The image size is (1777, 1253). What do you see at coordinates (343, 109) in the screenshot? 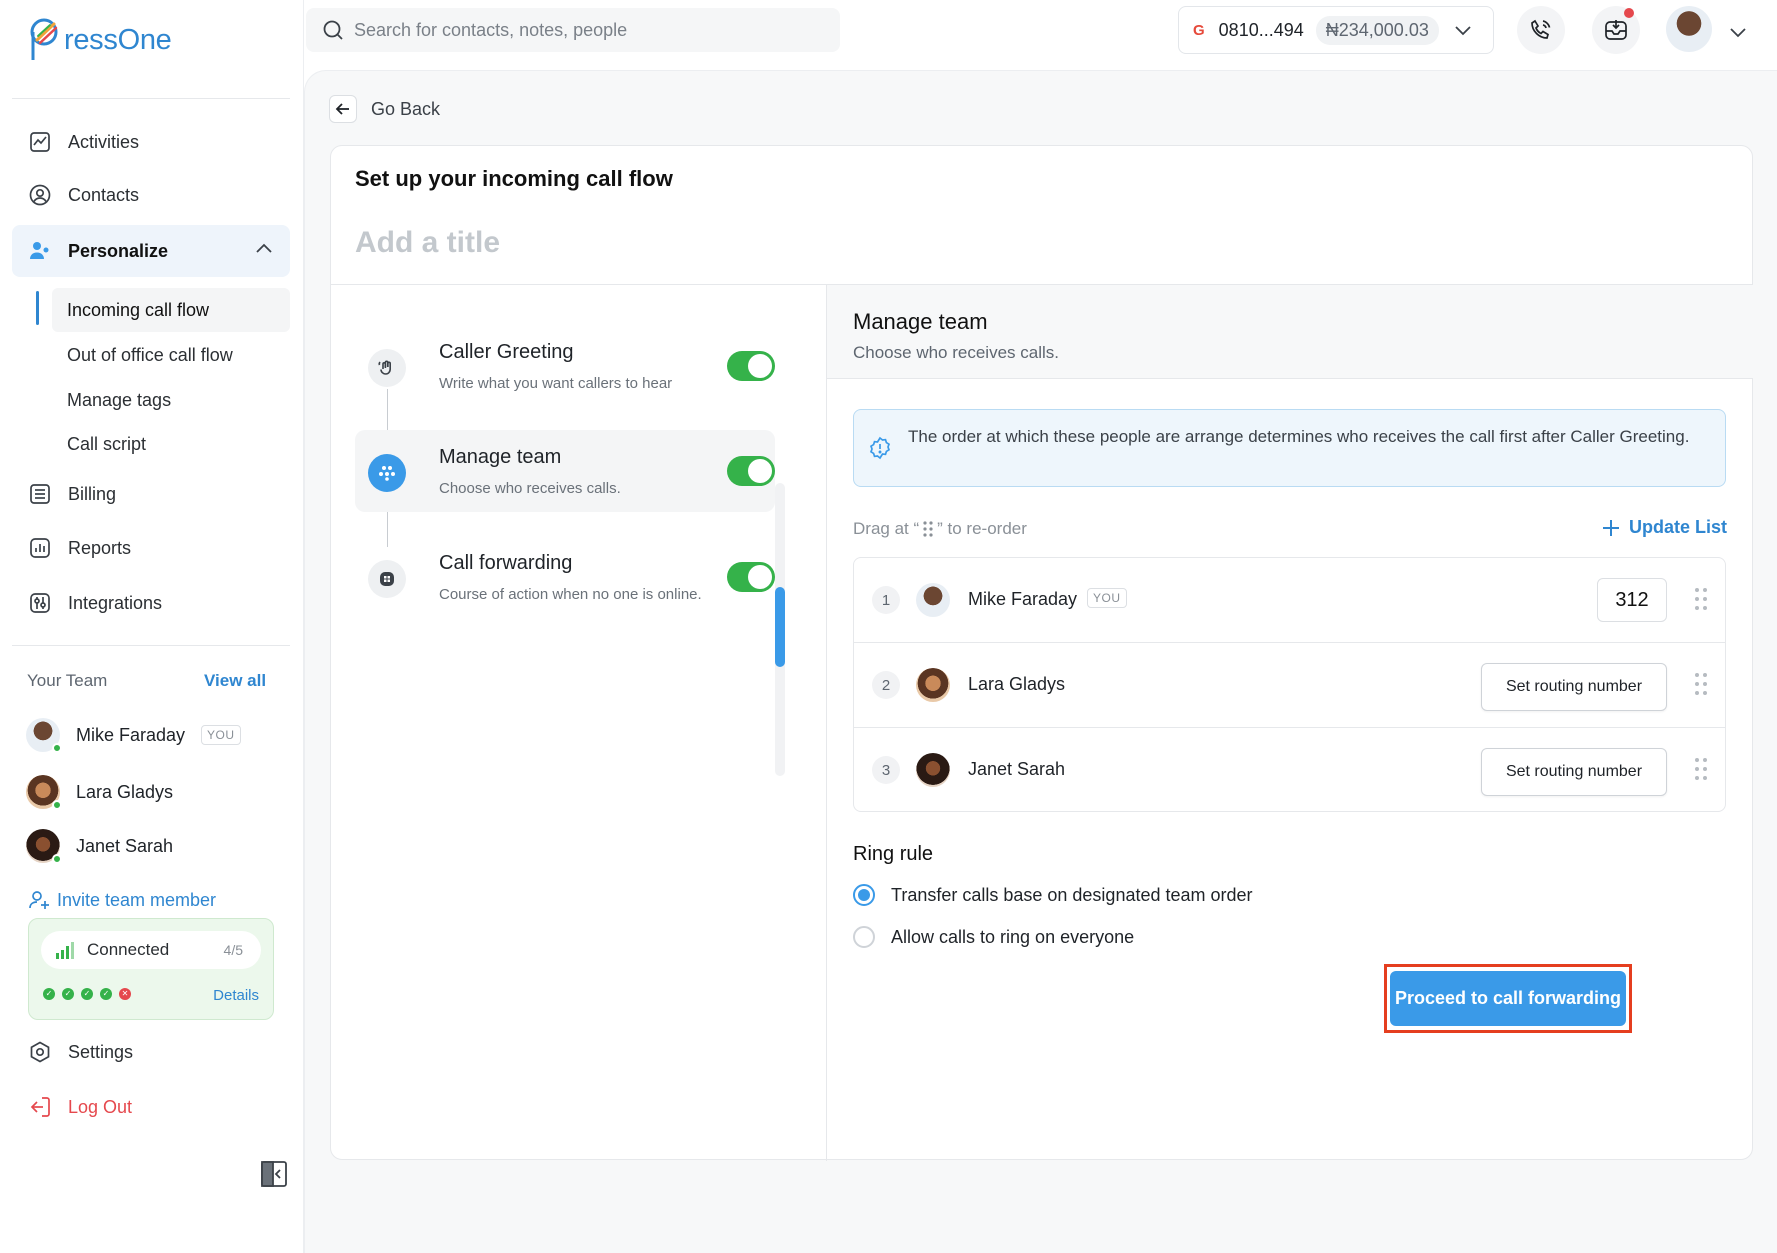
I see `arrow-left-icon` at bounding box center [343, 109].